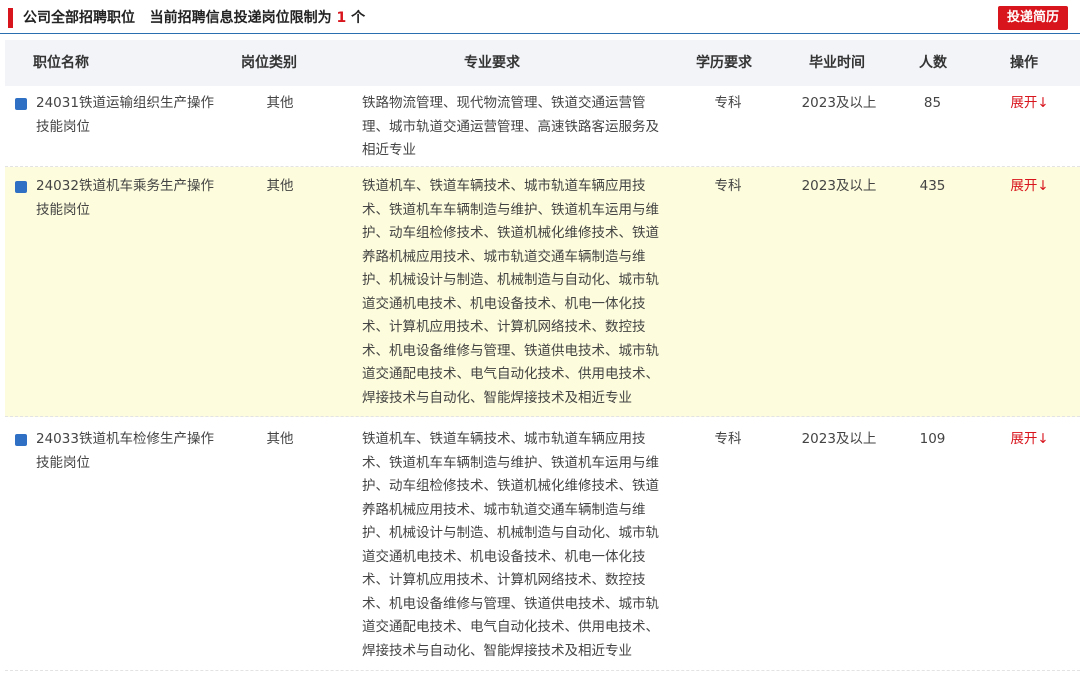 The height and width of the screenshot is (676, 1080). I want to click on submit-resume-button: 投递简历, so click(1032, 18).